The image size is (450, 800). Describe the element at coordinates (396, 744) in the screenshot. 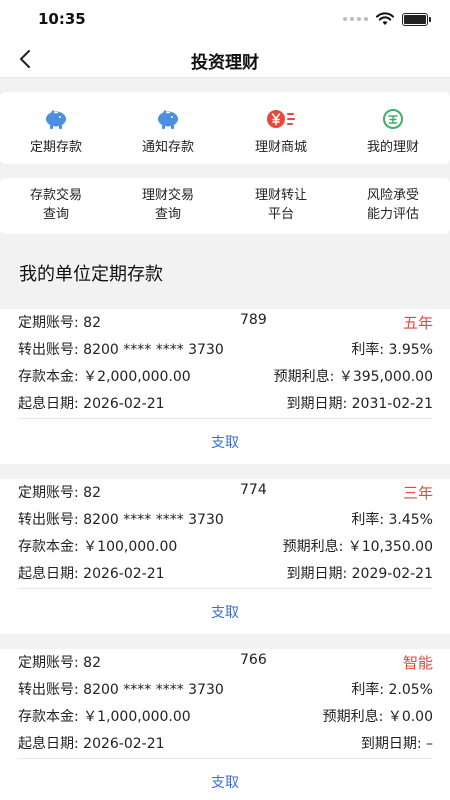

I see `end-date: 到期日期: –` at that location.